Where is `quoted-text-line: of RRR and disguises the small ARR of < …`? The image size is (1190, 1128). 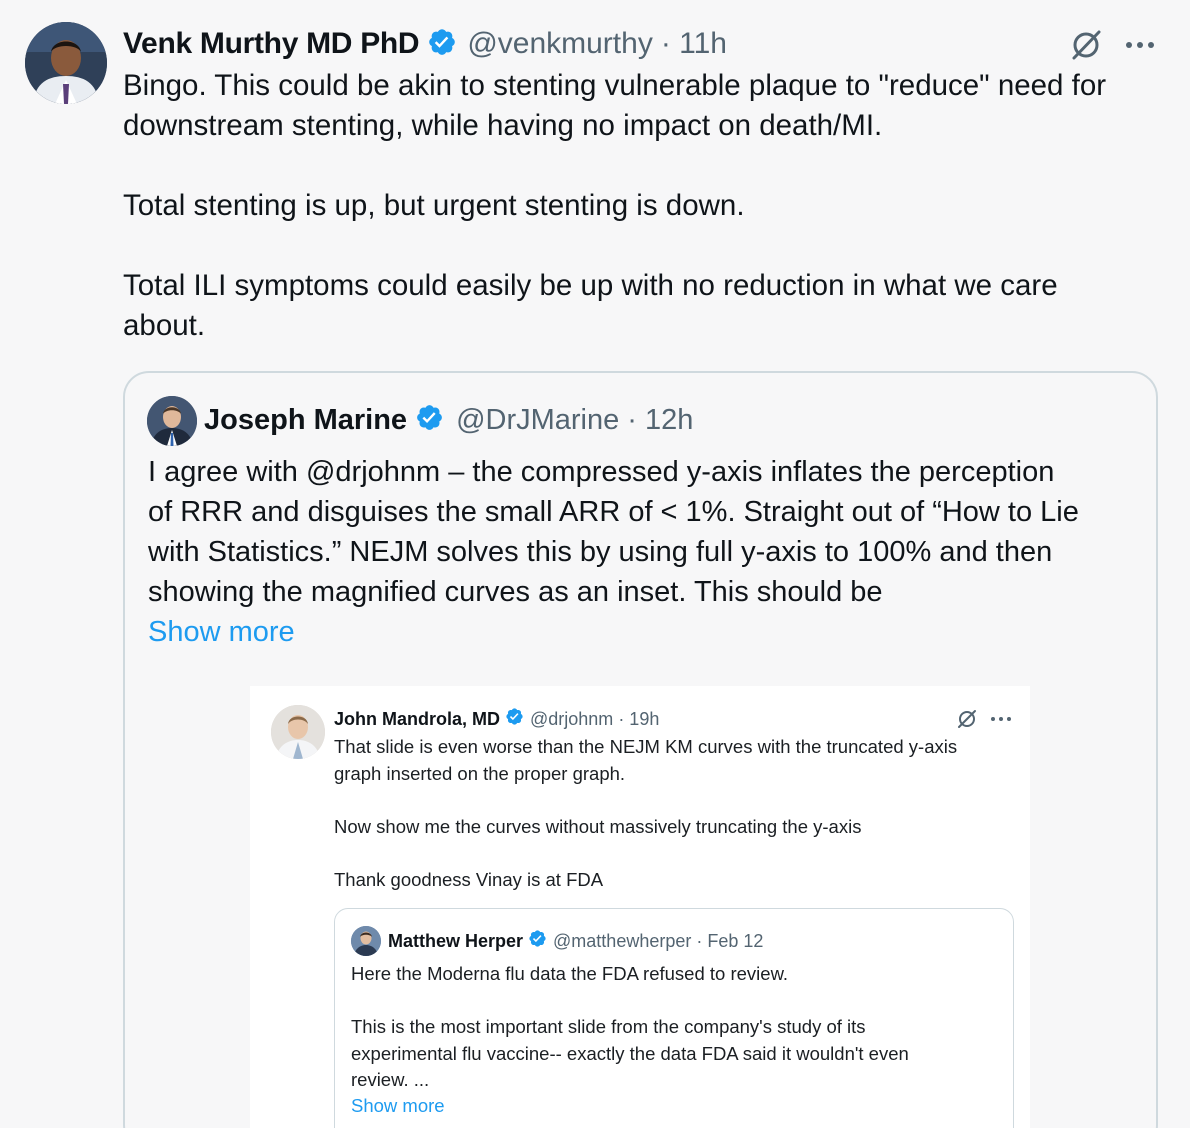
quoted-text-line: of RRR and disguises the small ARR of < … is located at coordinates (613, 512).